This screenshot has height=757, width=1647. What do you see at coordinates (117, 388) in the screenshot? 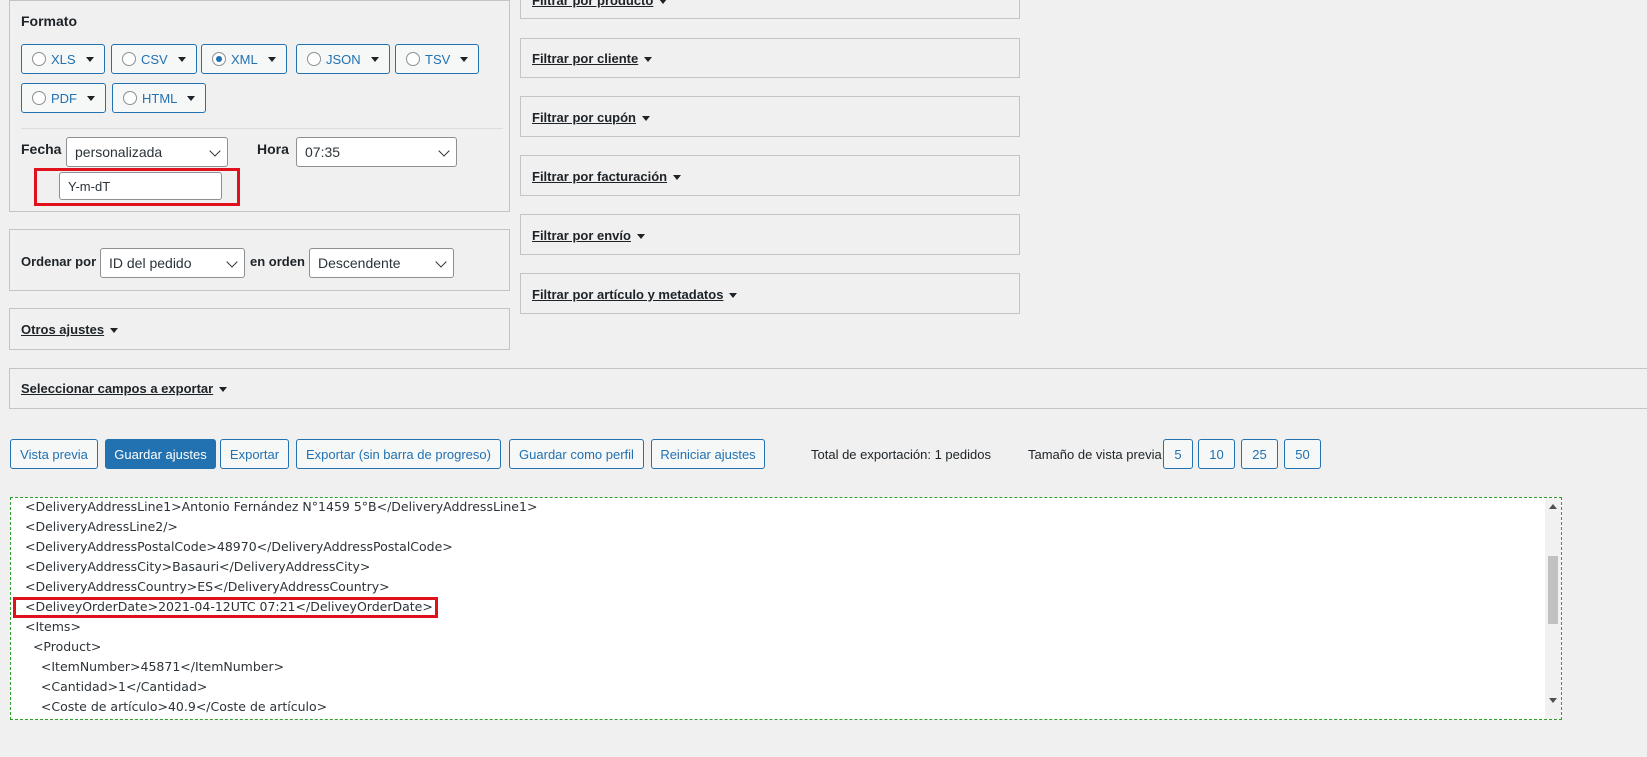
I see `select-fields-label: Seleccionar campos a exportar` at bounding box center [117, 388].